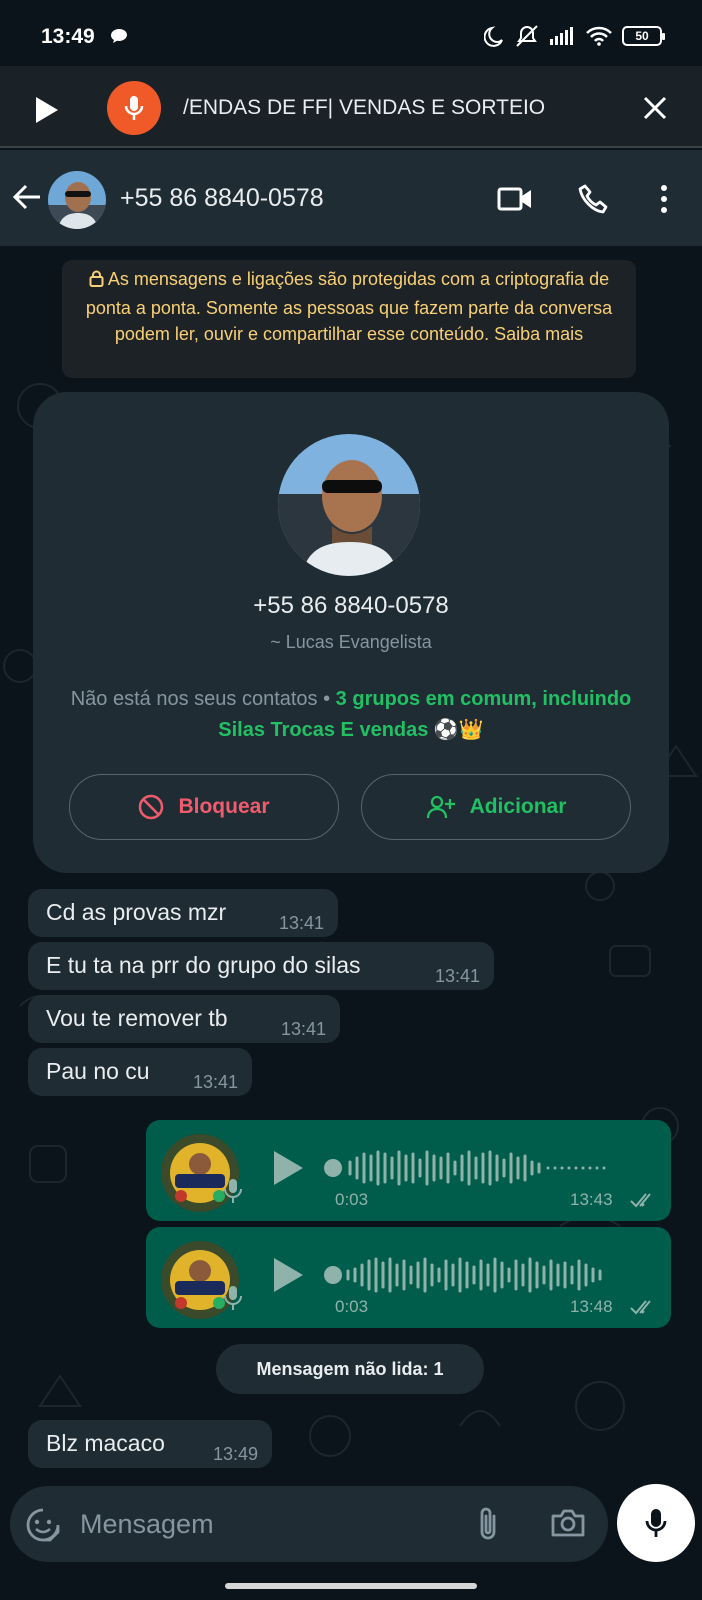 The image size is (702, 1600). What do you see at coordinates (151, 807) in the screenshot?
I see `block-icon` at bounding box center [151, 807].